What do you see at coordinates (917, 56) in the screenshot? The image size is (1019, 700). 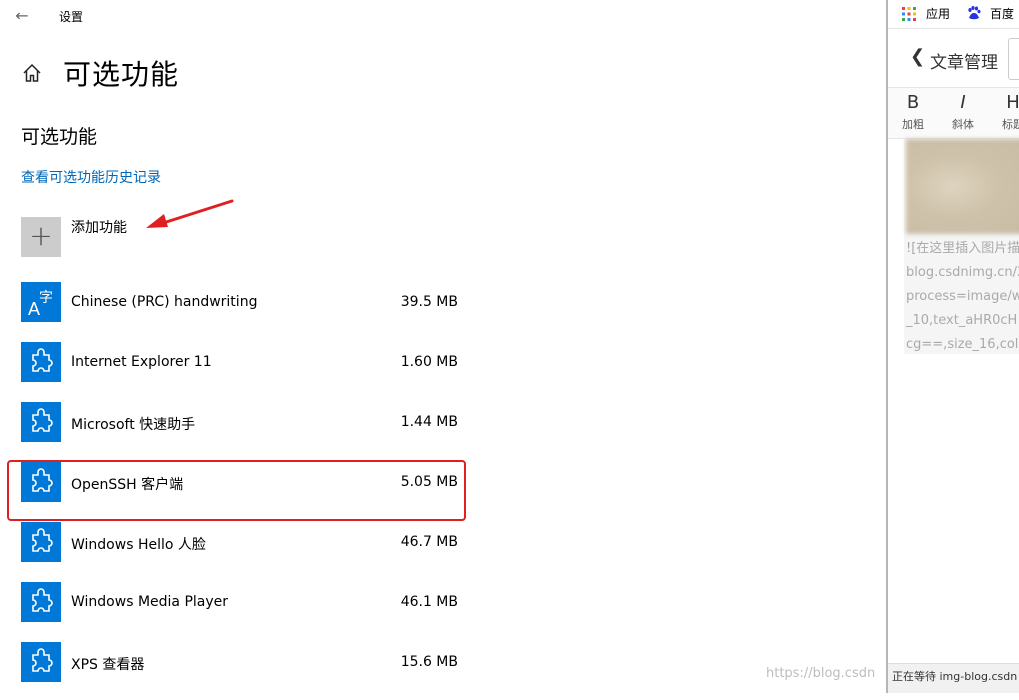 I see `chevron-left-icon: ❮` at bounding box center [917, 56].